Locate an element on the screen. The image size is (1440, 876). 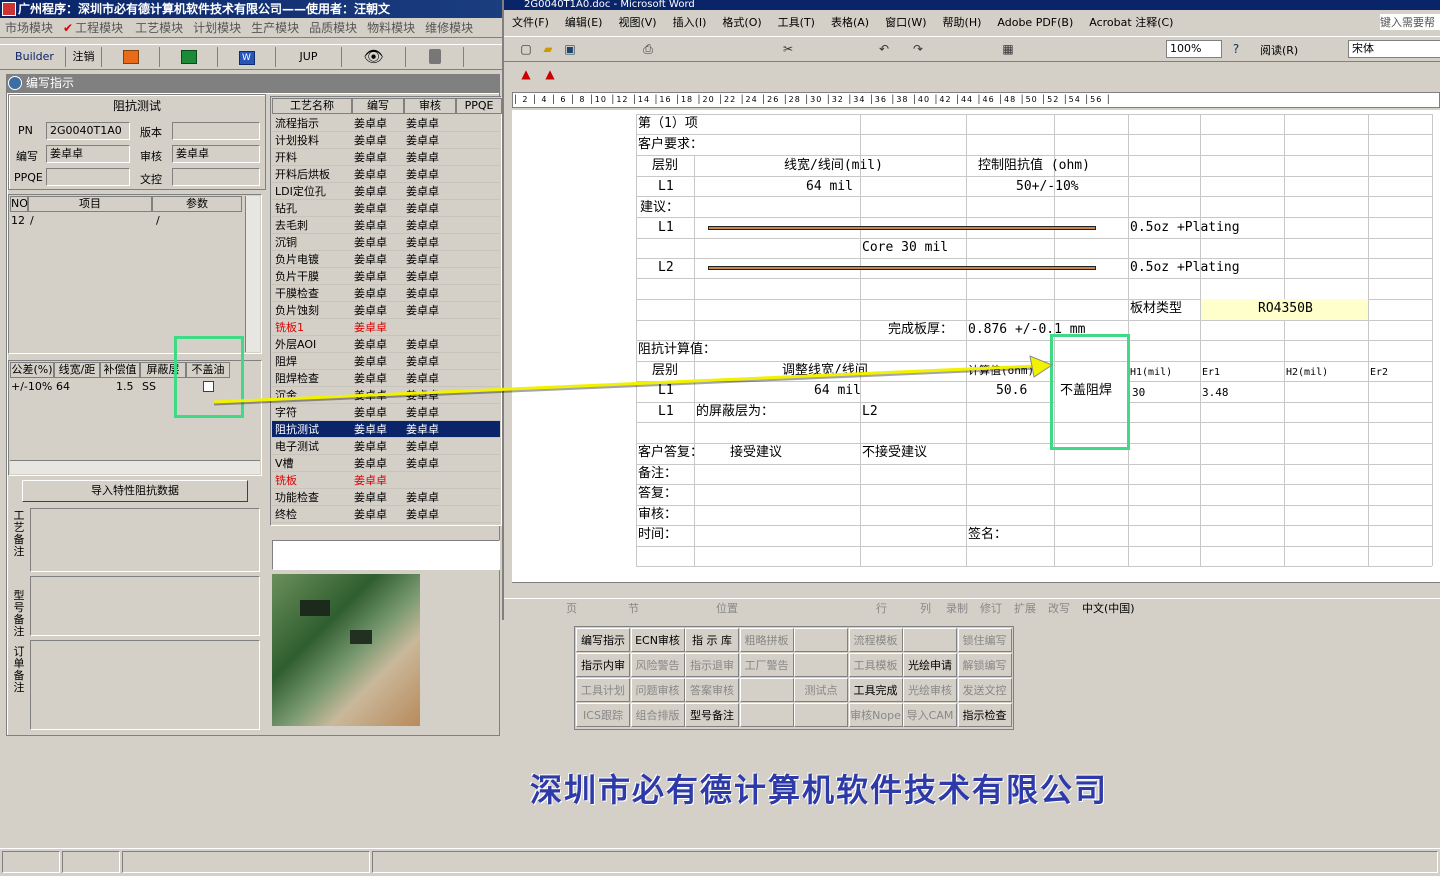
table-icon: ▦ is located at coordinates (1008, 49).